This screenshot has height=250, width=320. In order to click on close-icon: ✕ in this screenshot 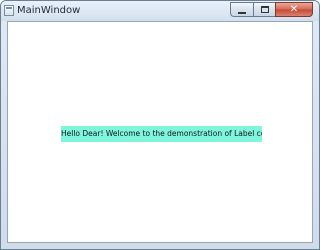, I will do `click(294, 9)`.